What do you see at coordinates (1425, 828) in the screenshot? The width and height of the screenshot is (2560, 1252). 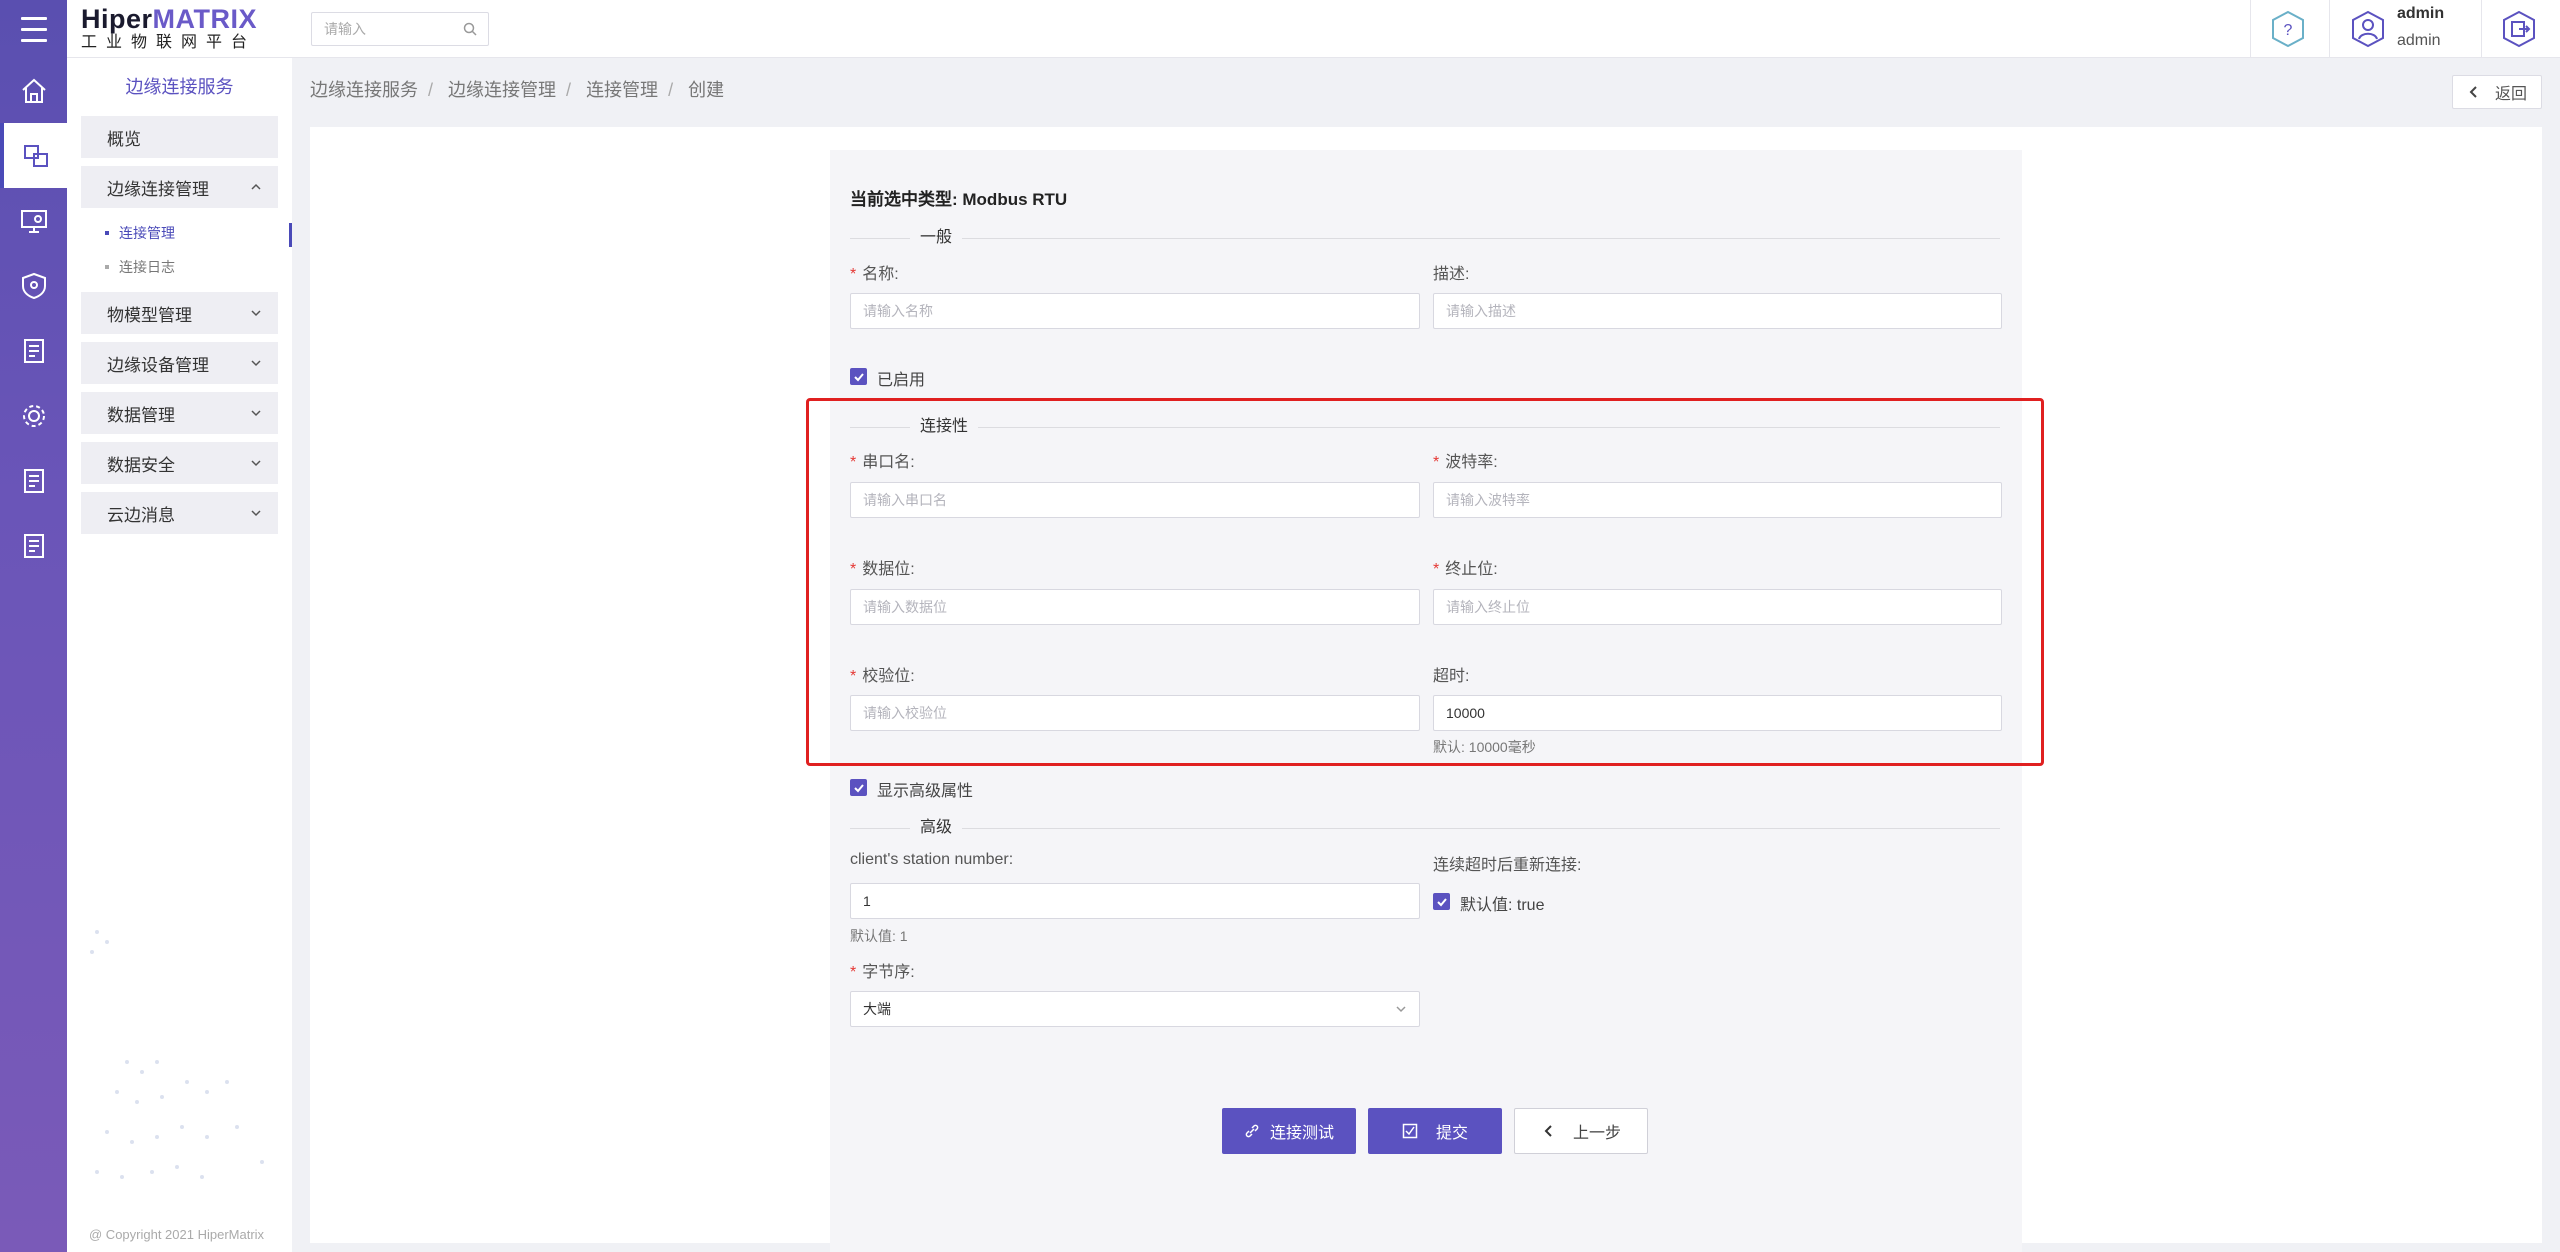 I see `section-advanced: 高级` at bounding box center [1425, 828].